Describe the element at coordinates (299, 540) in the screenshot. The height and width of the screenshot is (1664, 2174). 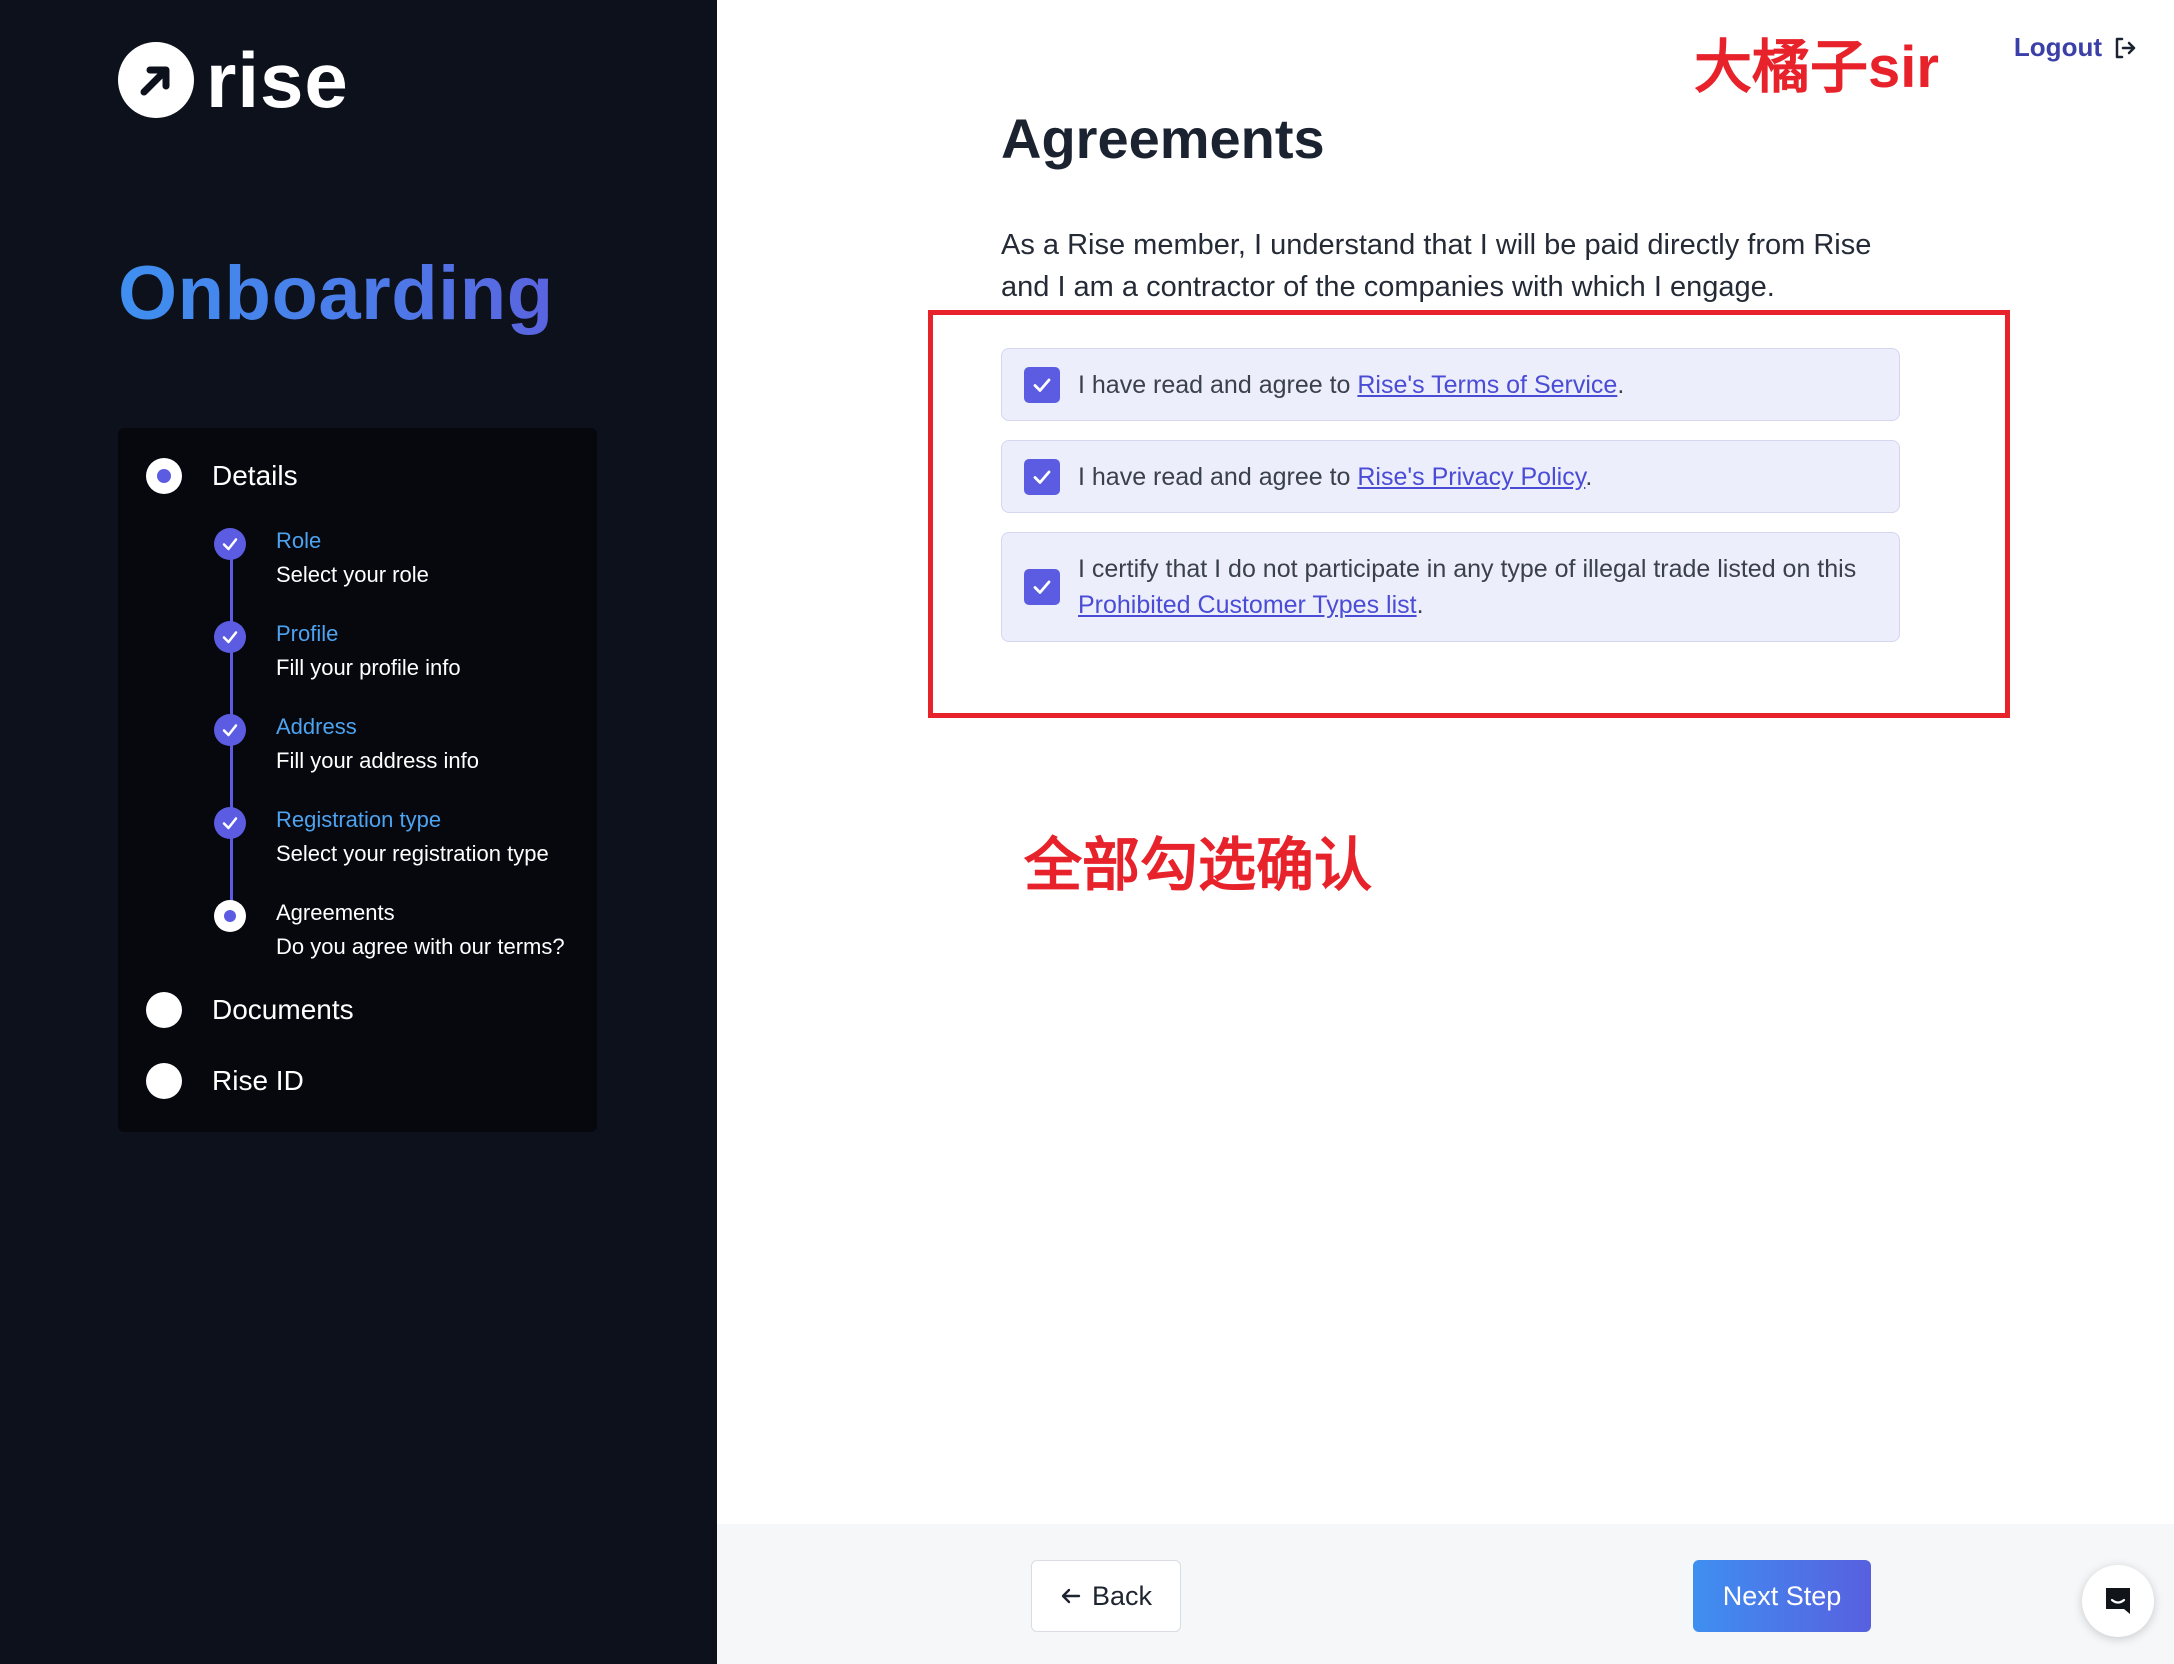
I see `substep-title: Role` at that location.